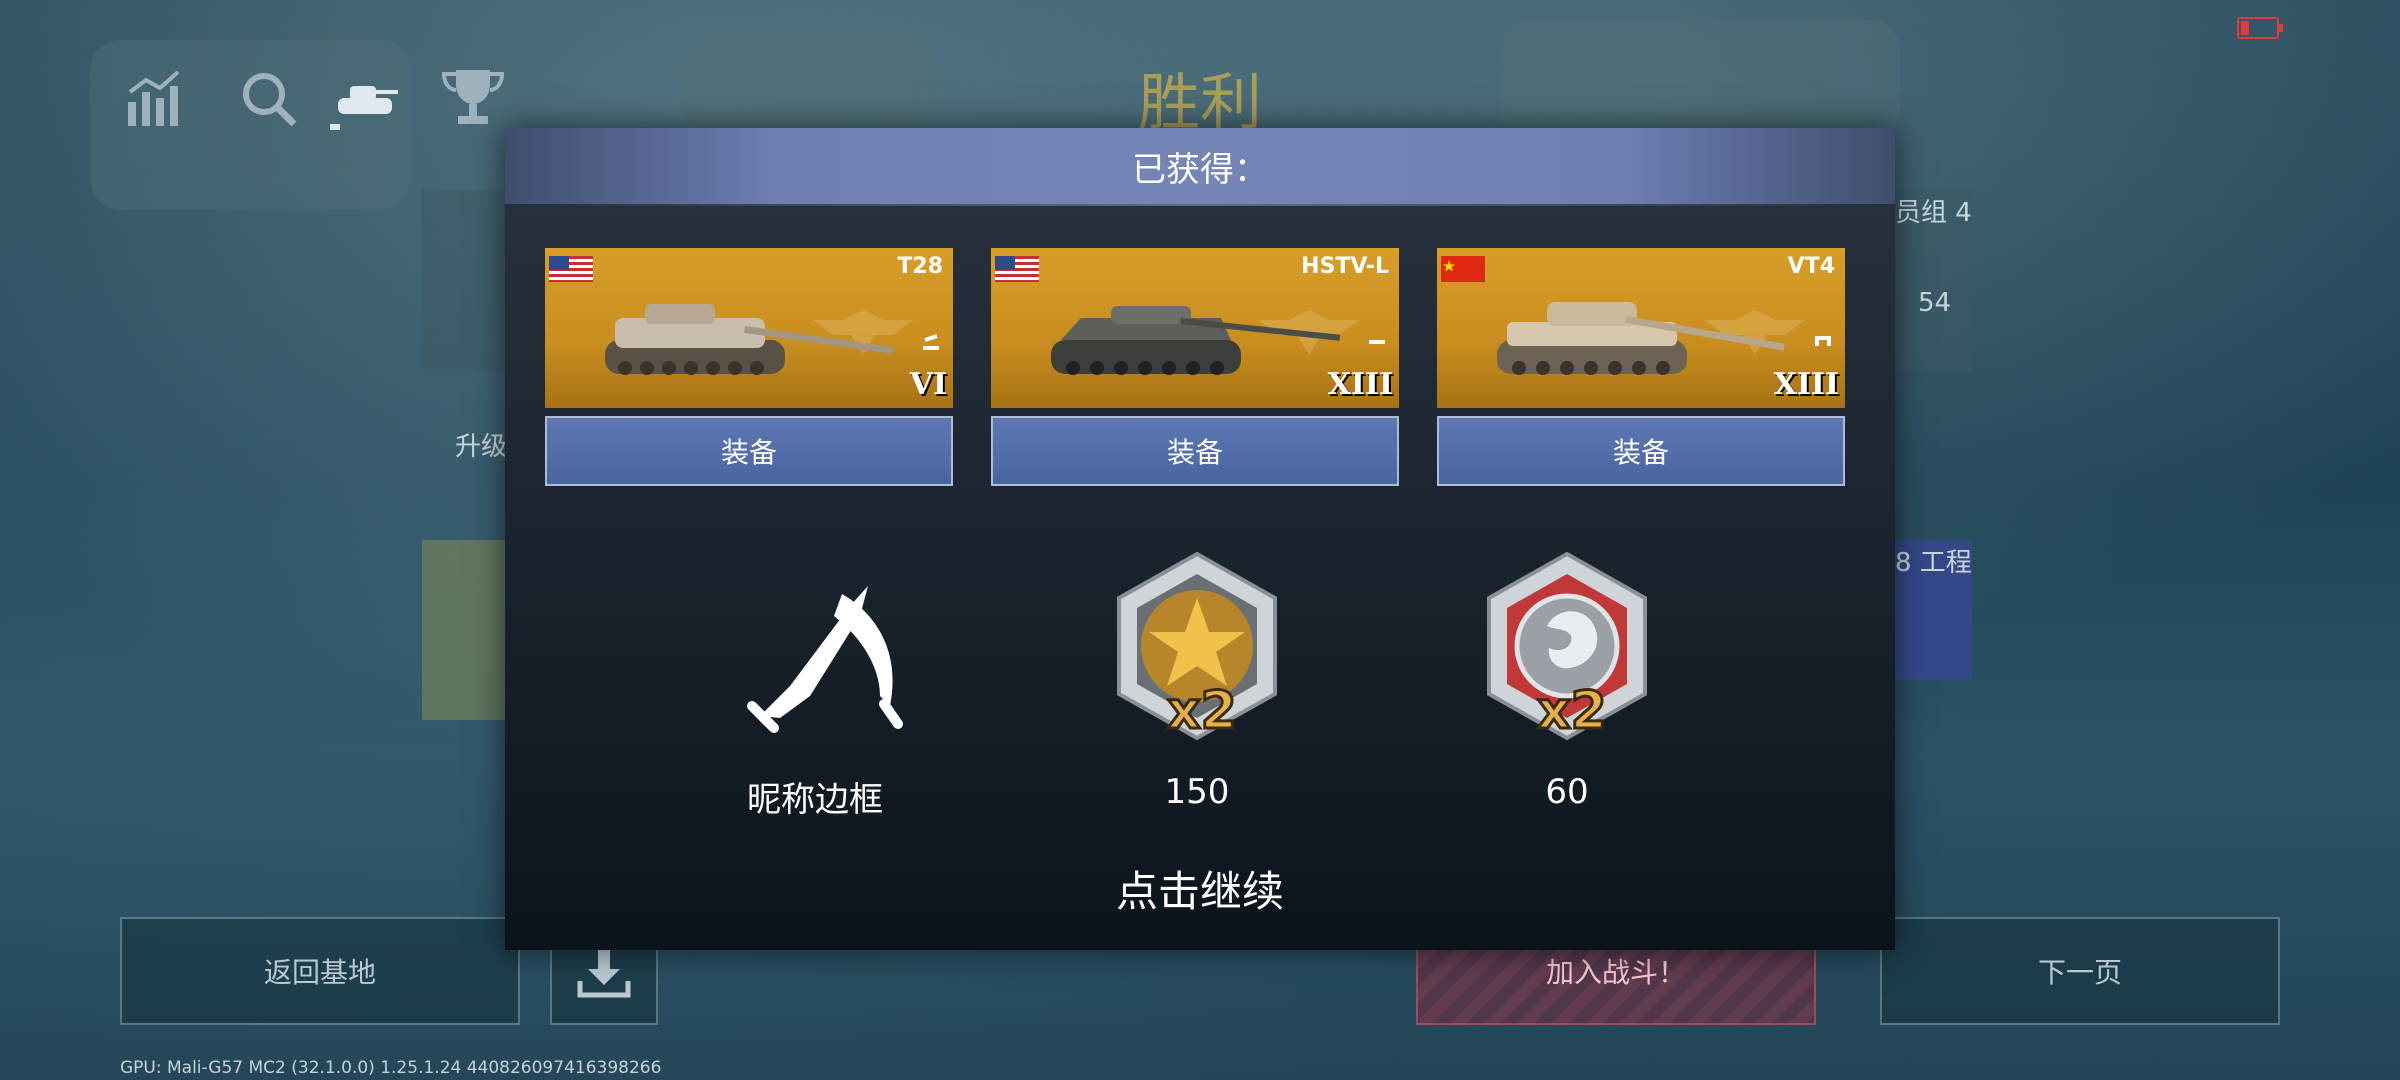 This screenshot has height=1080, width=2400. What do you see at coordinates (2080, 971) in the screenshot?
I see `next-page-button: 下一页` at bounding box center [2080, 971].